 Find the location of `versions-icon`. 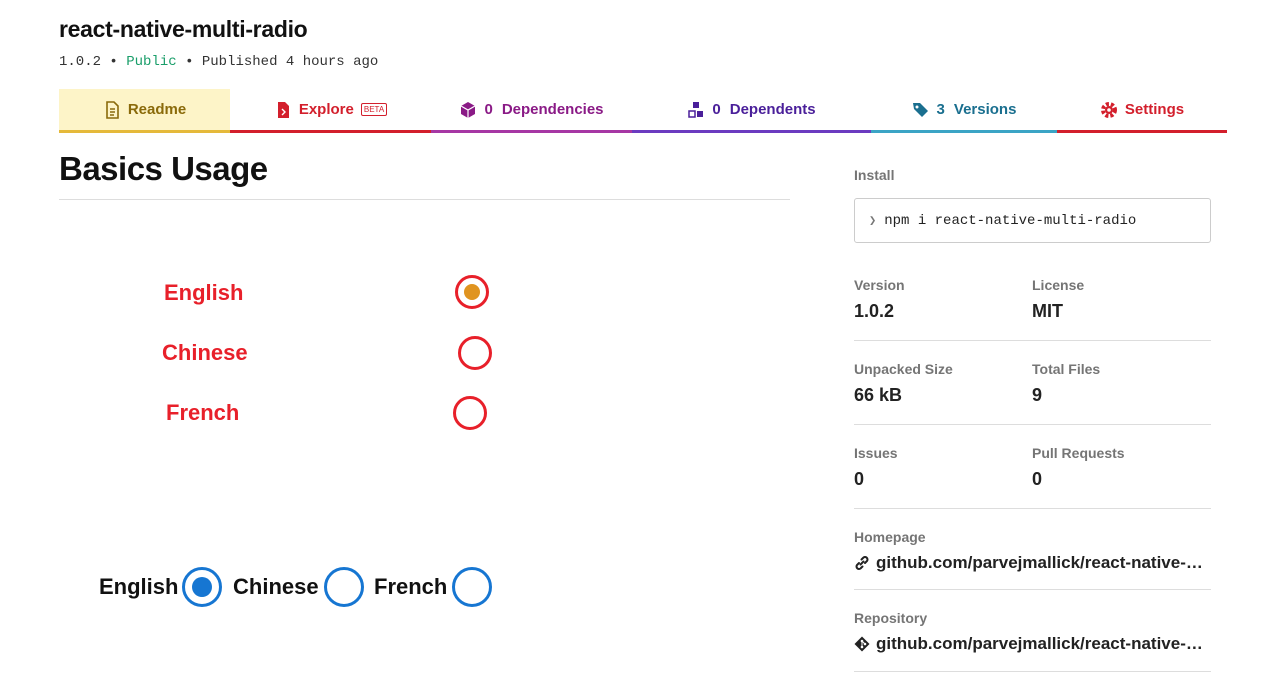

versions-icon is located at coordinates (920, 109).